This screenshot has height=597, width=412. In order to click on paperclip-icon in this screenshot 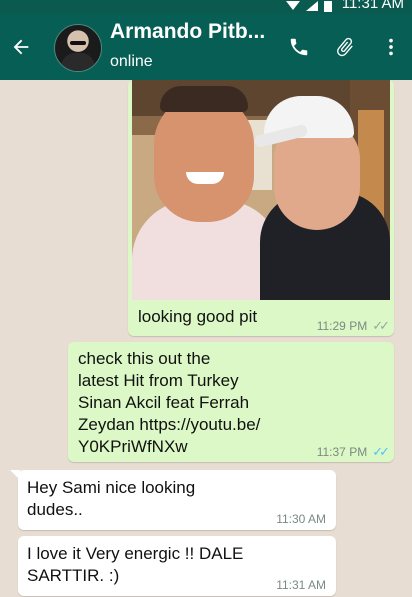, I will do `click(345, 47)`.